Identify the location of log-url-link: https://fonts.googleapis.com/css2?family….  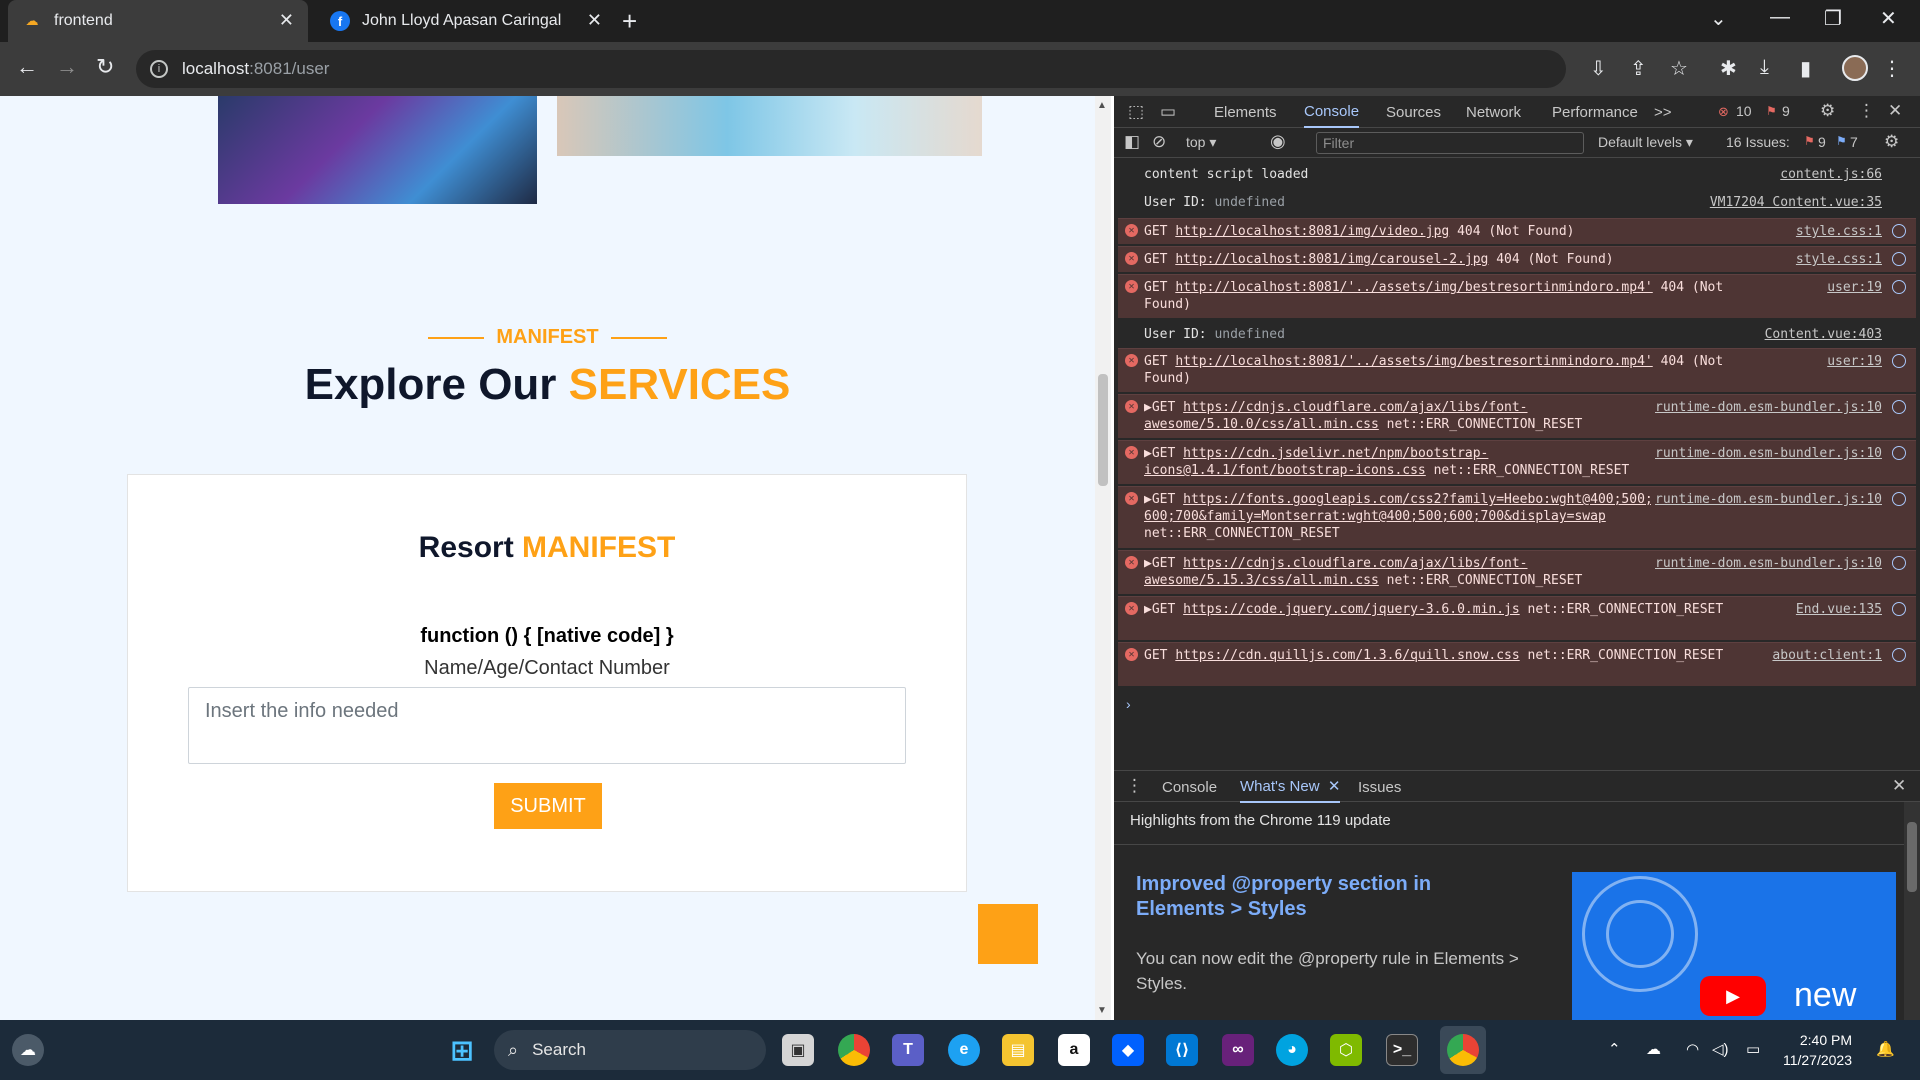
(1398, 508).